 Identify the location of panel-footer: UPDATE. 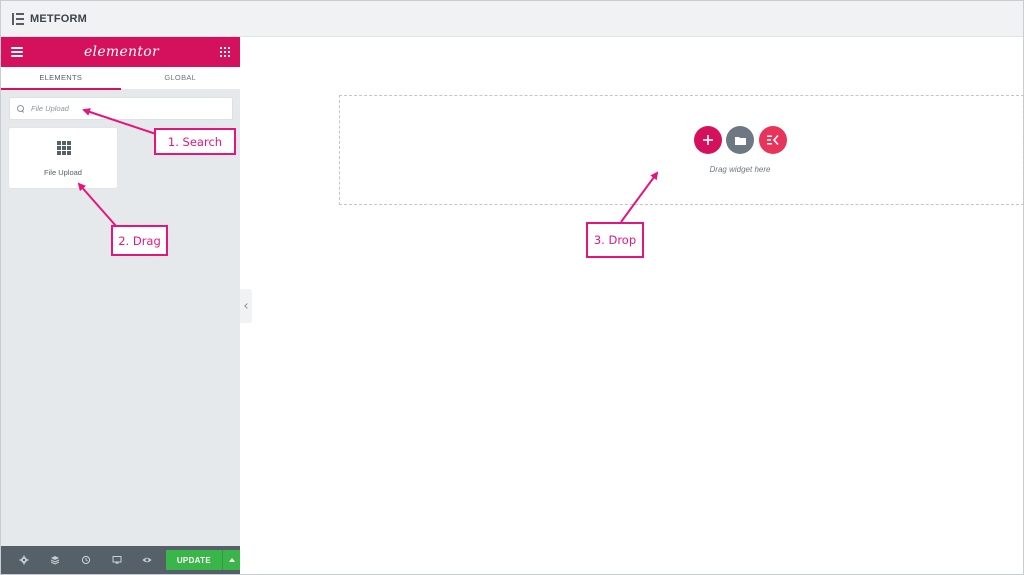
(121, 560).